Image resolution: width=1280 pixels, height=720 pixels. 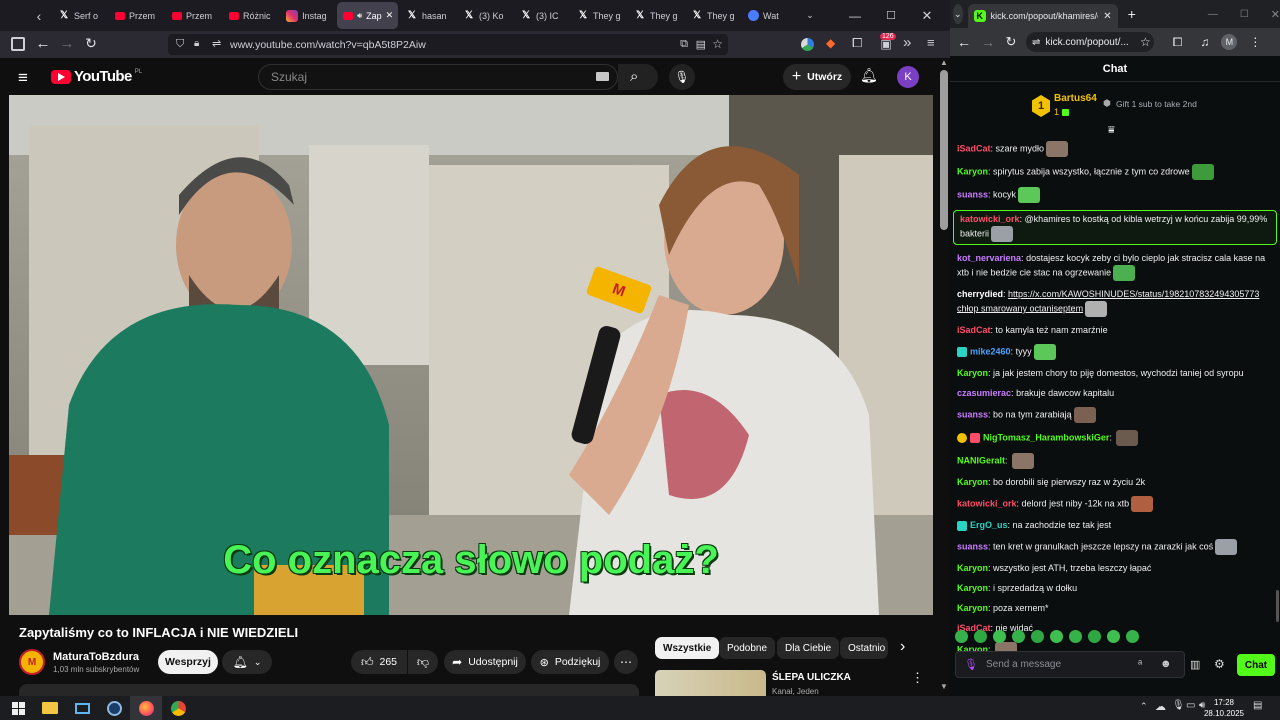 What do you see at coordinates (1115, 195) in the screenshot?
I see `chat-message: suanss: kocyk` at bounding box center [1115, 195].